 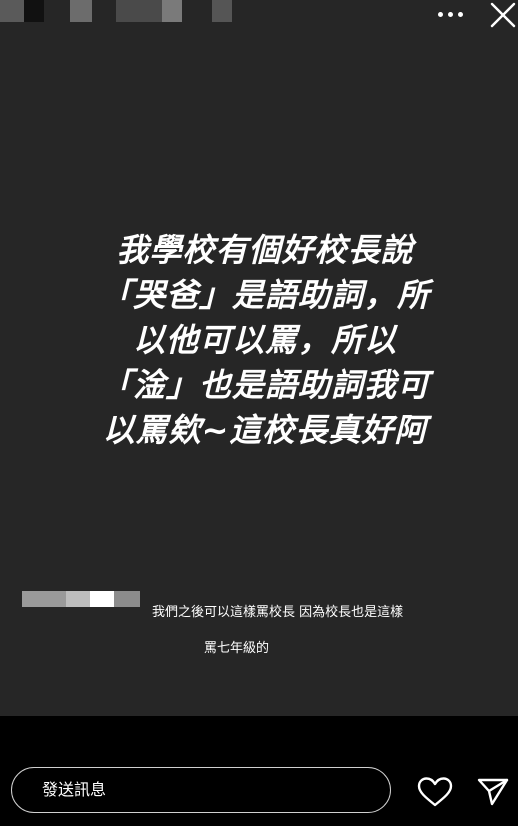 I want to click on more-options-icon, so click(x=450, y=14).